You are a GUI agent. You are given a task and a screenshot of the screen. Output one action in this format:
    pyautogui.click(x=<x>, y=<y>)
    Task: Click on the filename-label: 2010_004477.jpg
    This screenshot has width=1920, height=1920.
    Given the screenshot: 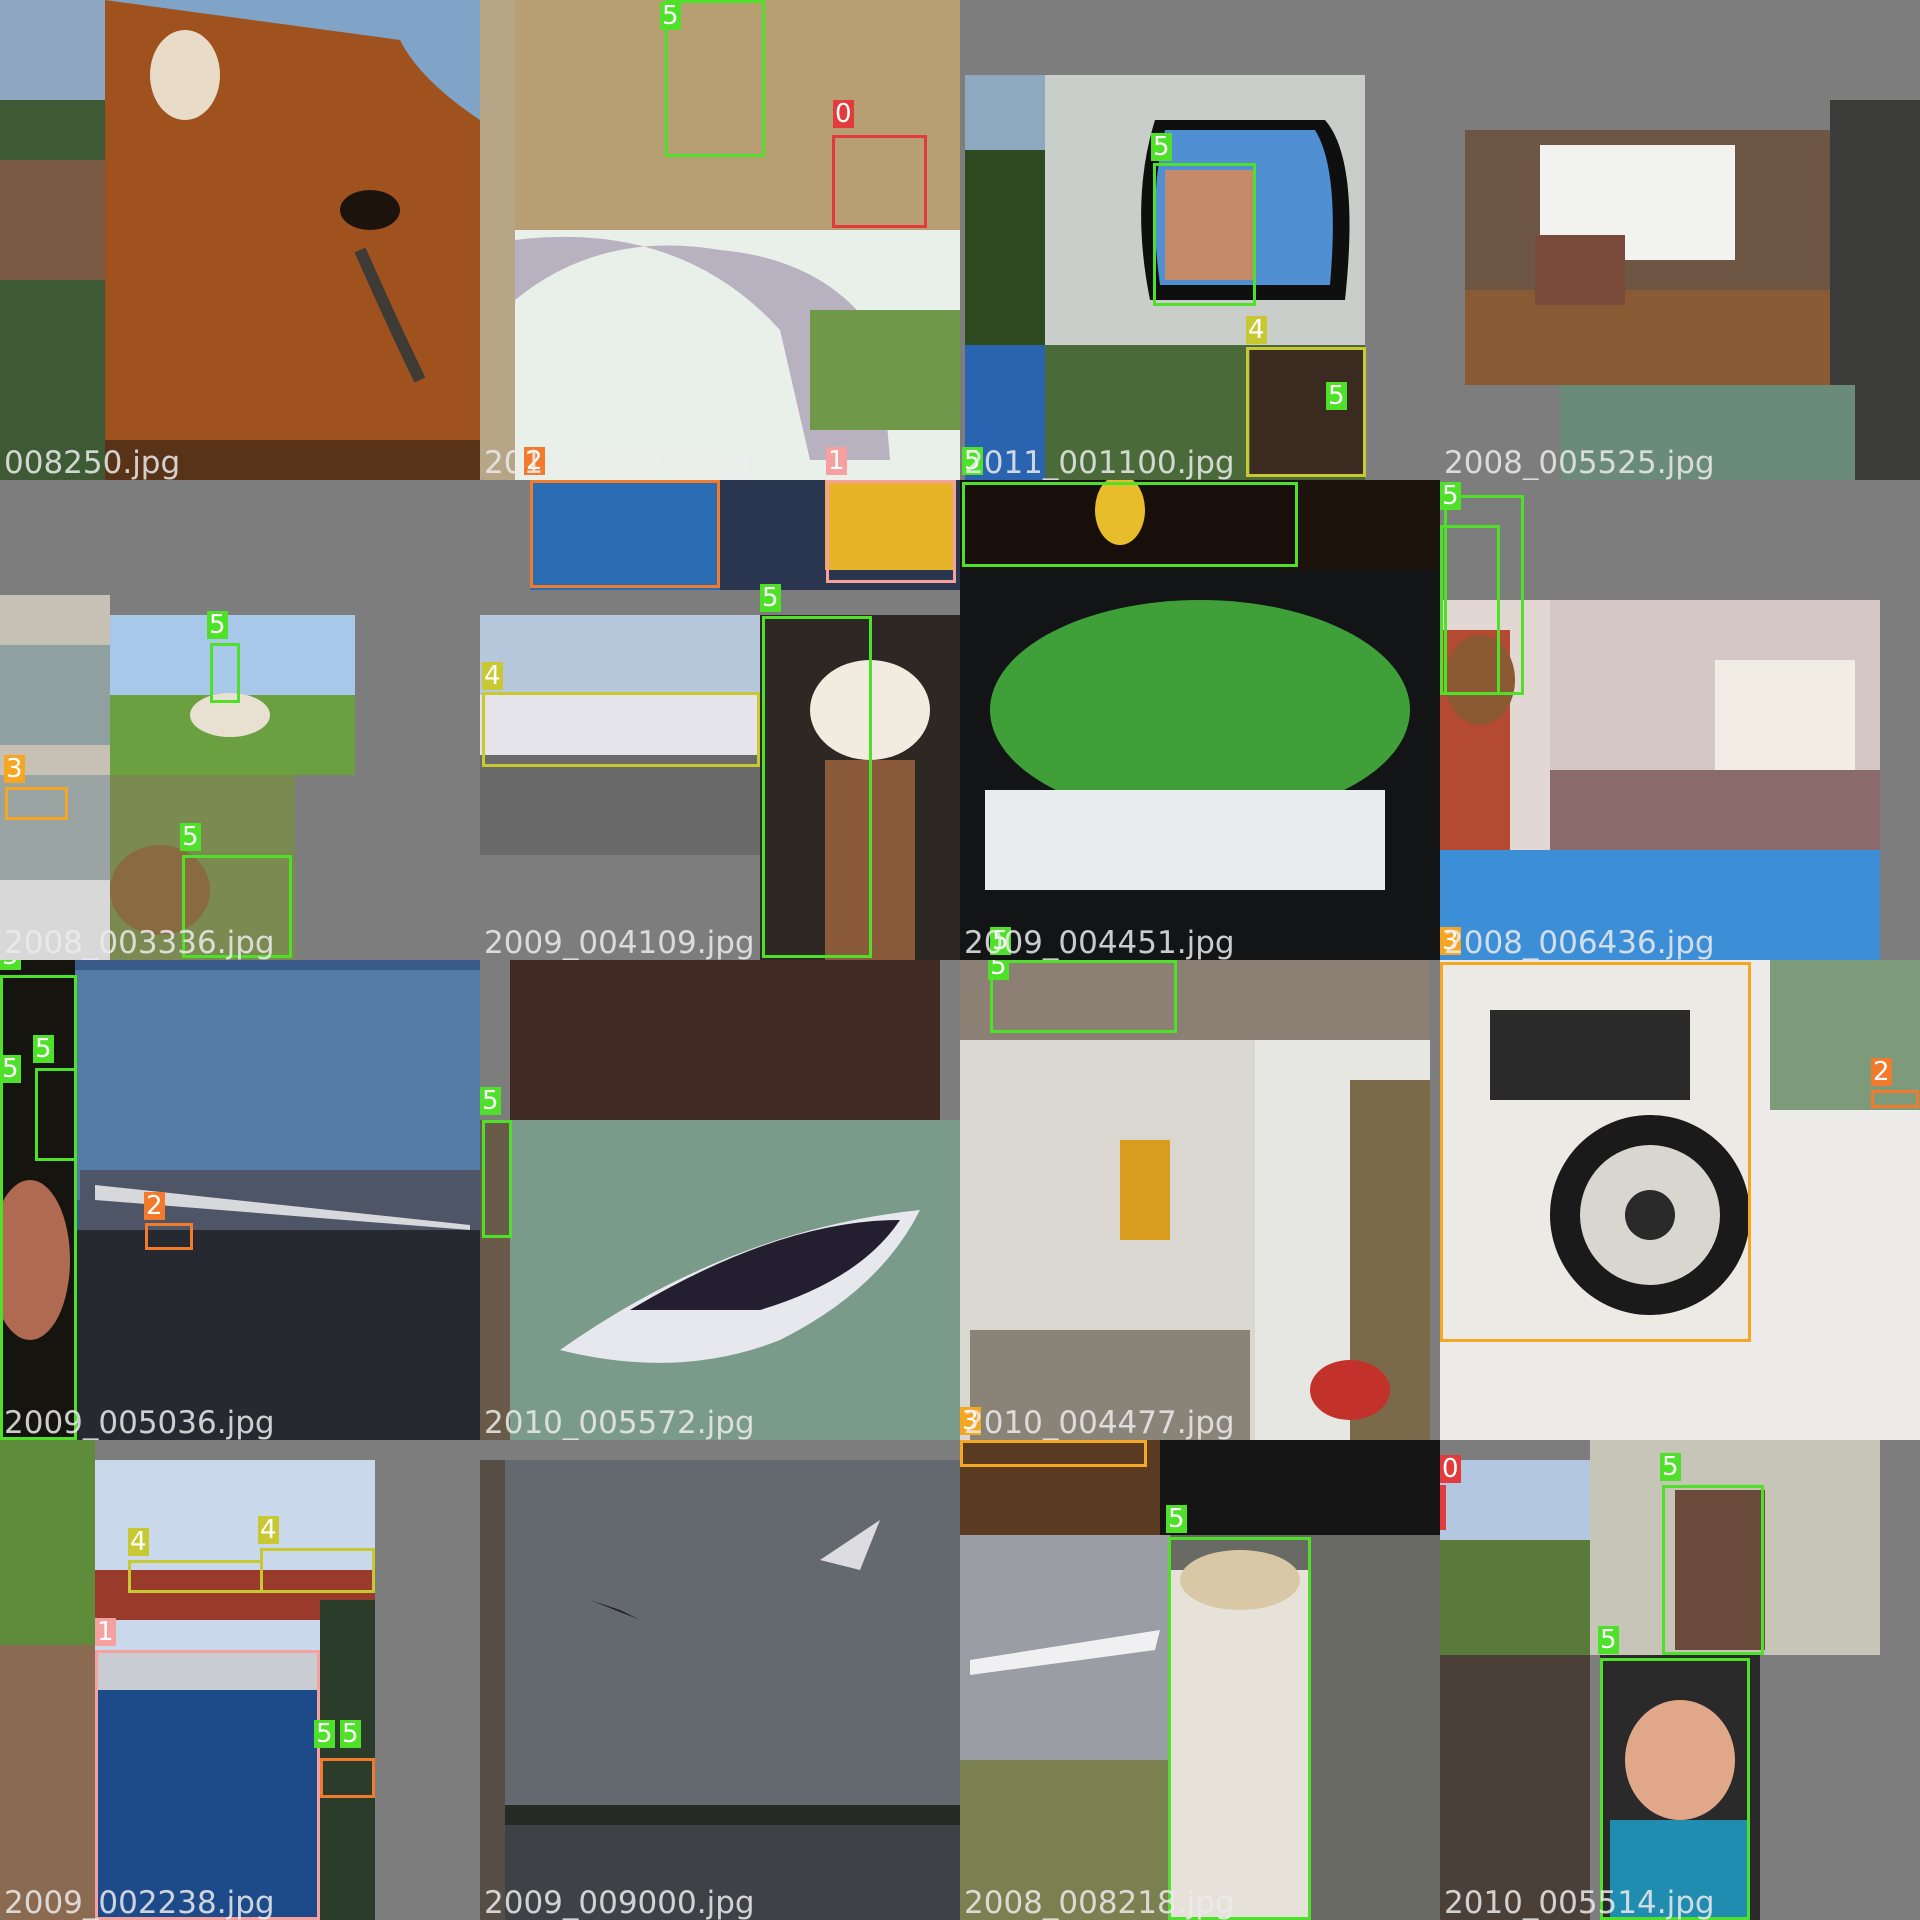 What is the action you would take?
    pyautogui.click(x=1099, y=1422)
    